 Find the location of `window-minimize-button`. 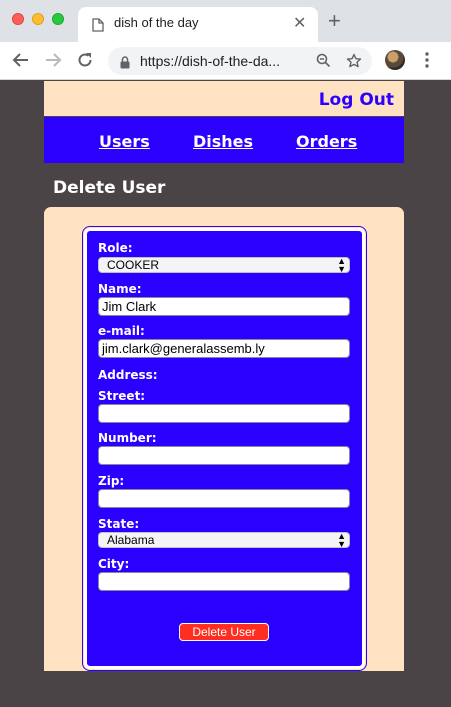

window-minimize-button is located at coordinates (38, 19).